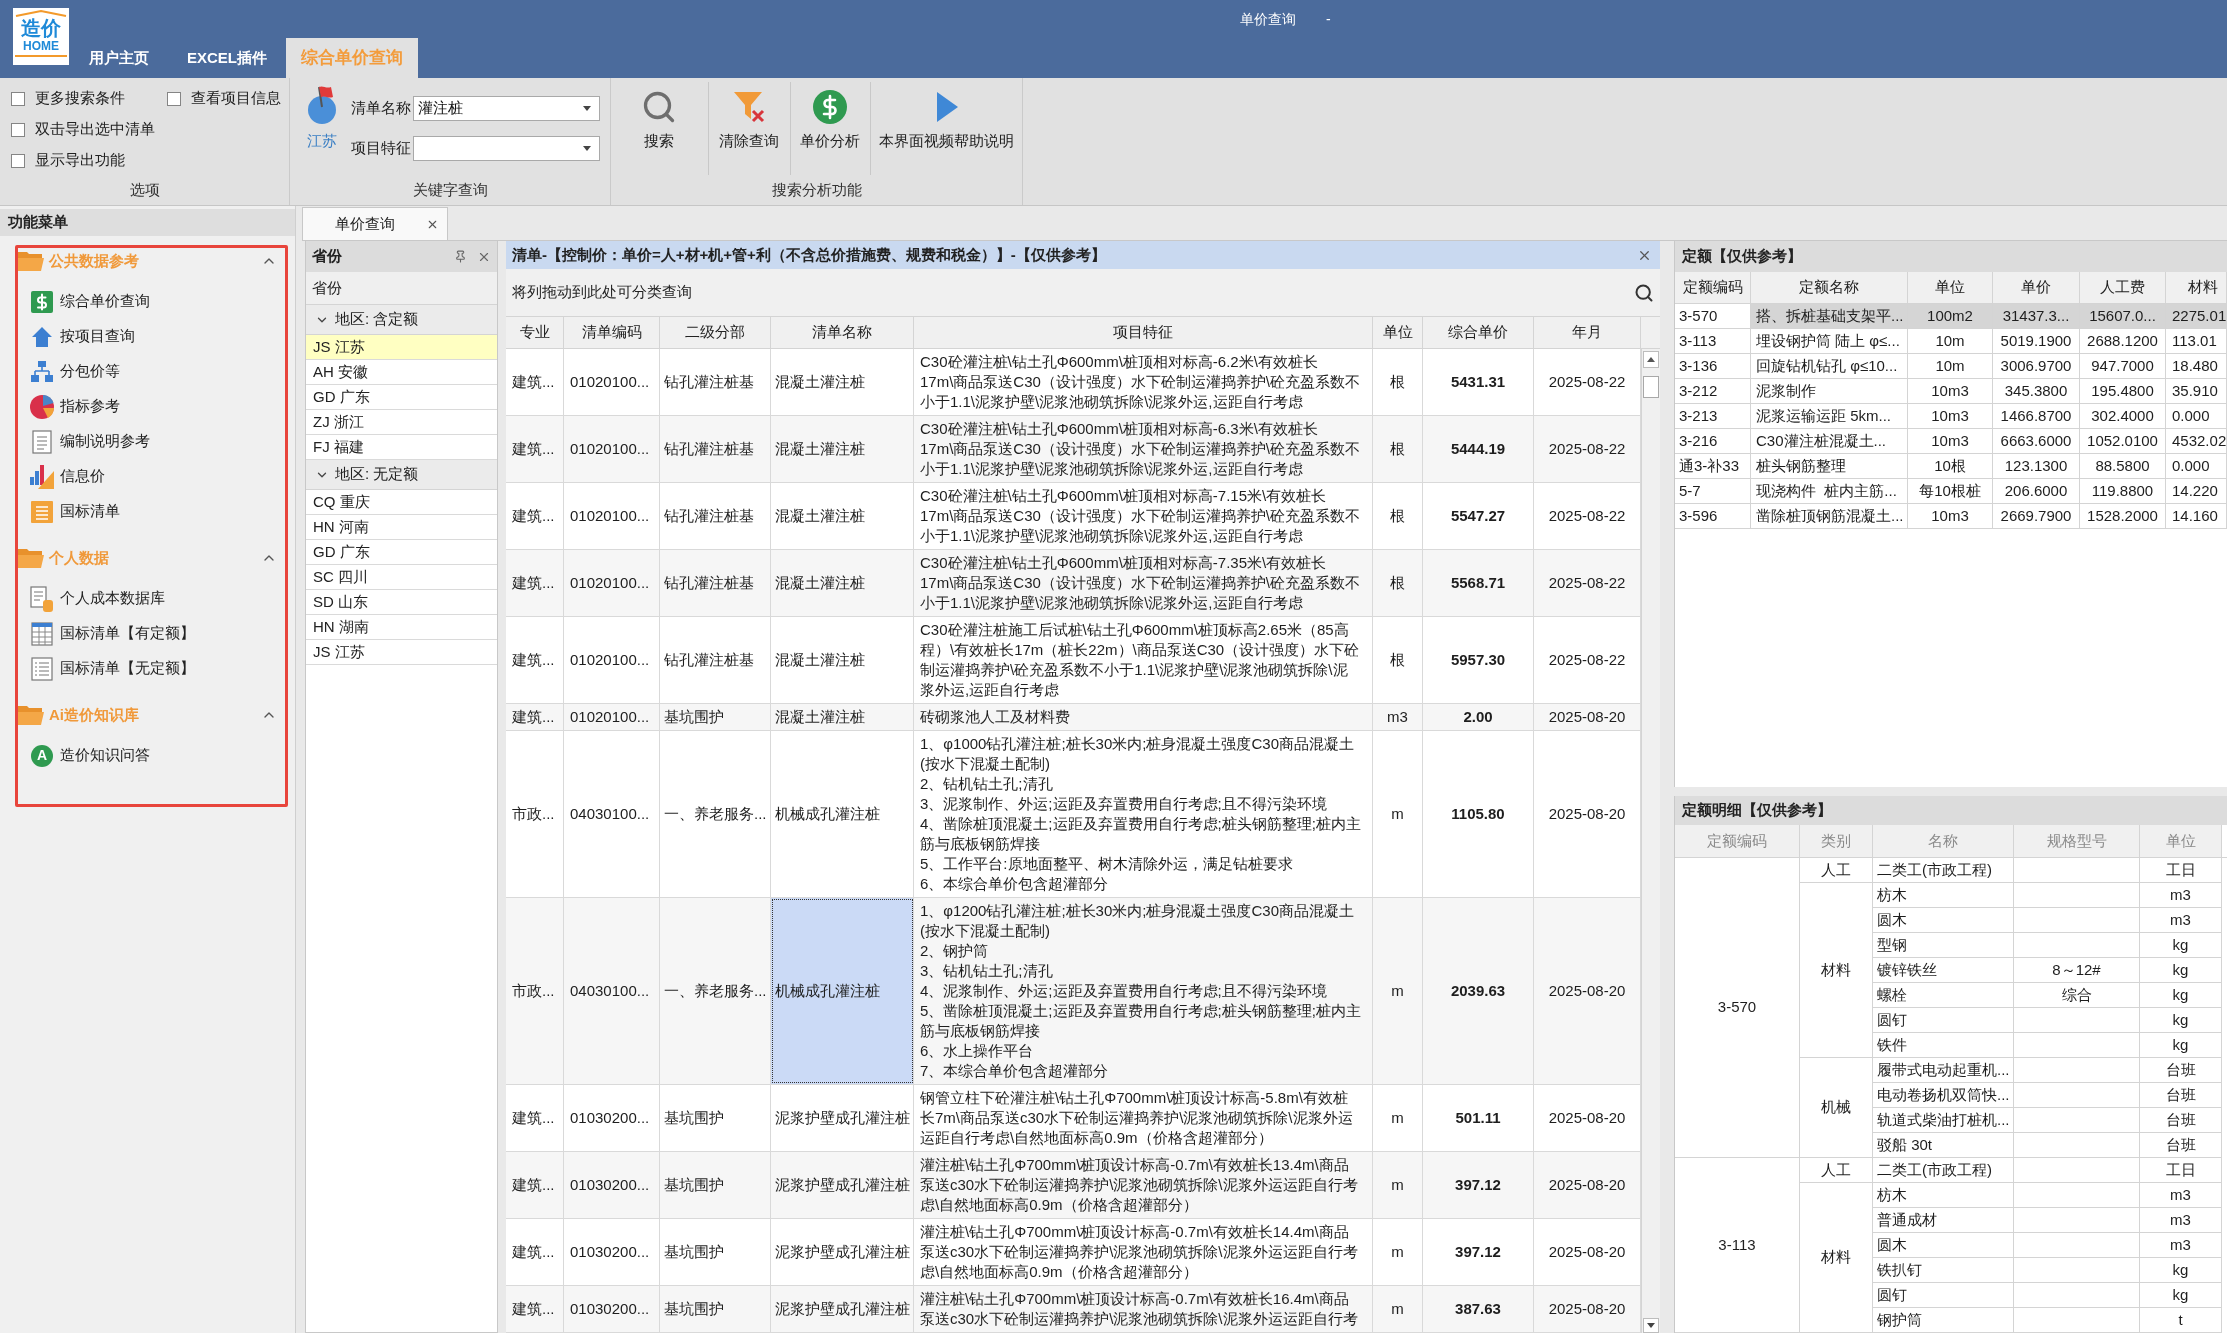 Image resolution: width=2227 pixels, height=1333 pixels. What do you see at coordinates (1143, 991) in the screenshot?
I see `table-cell: 1、φ1200钻孔灌注桩;桩长30米内;桩身混凝土强度C30商品混凝土(按水下混凝土配制) 2、钢护筒 3、钻机钻土孔;清孔 4、泥浆制作、外运;运距及弃置费用自行考虑;且不得污染环境 5、凿除桩顶混凝土;运距及弃置费用自行考虑;桩头钢筋整理;桩内主筋与底板钢筋焊接 6、水上操作平台 7、本综合单价包含超灌部分` at bounding box center [1143, 991].